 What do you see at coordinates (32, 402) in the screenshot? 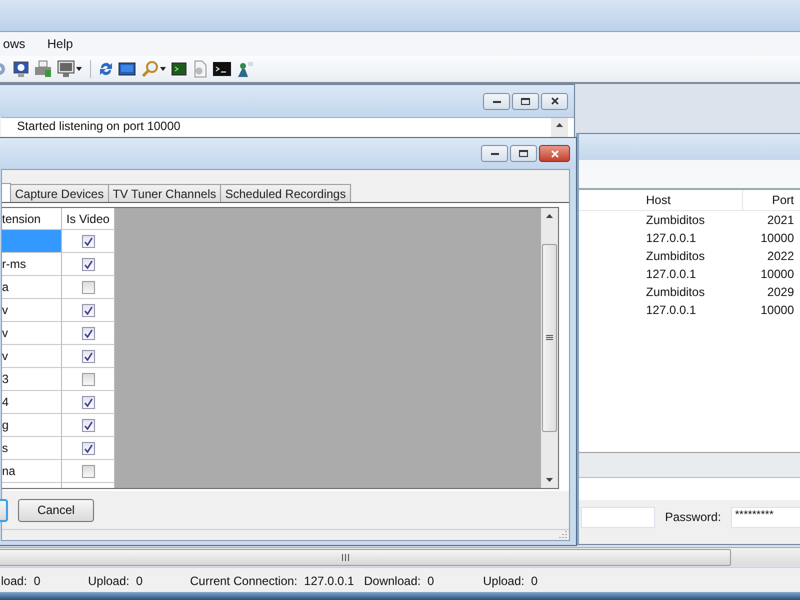
I see `table-cell: 4` at bounding box center [32, 402].